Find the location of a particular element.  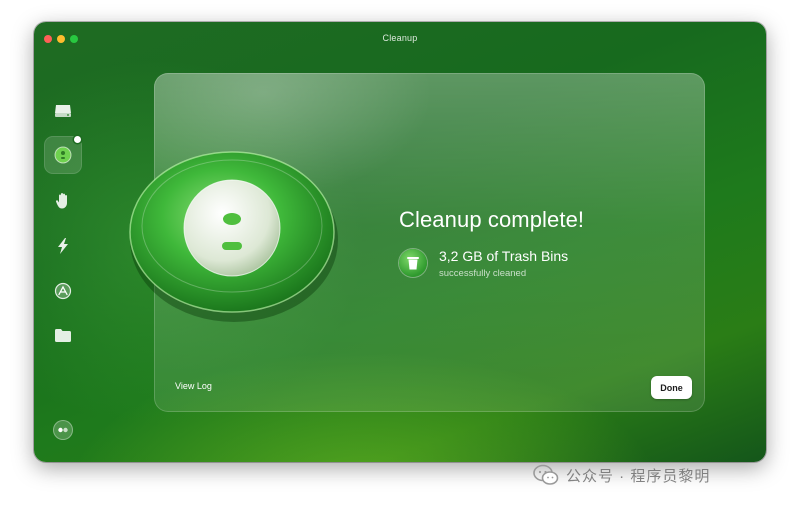

hand-icon is located at coordinates (61, 201).